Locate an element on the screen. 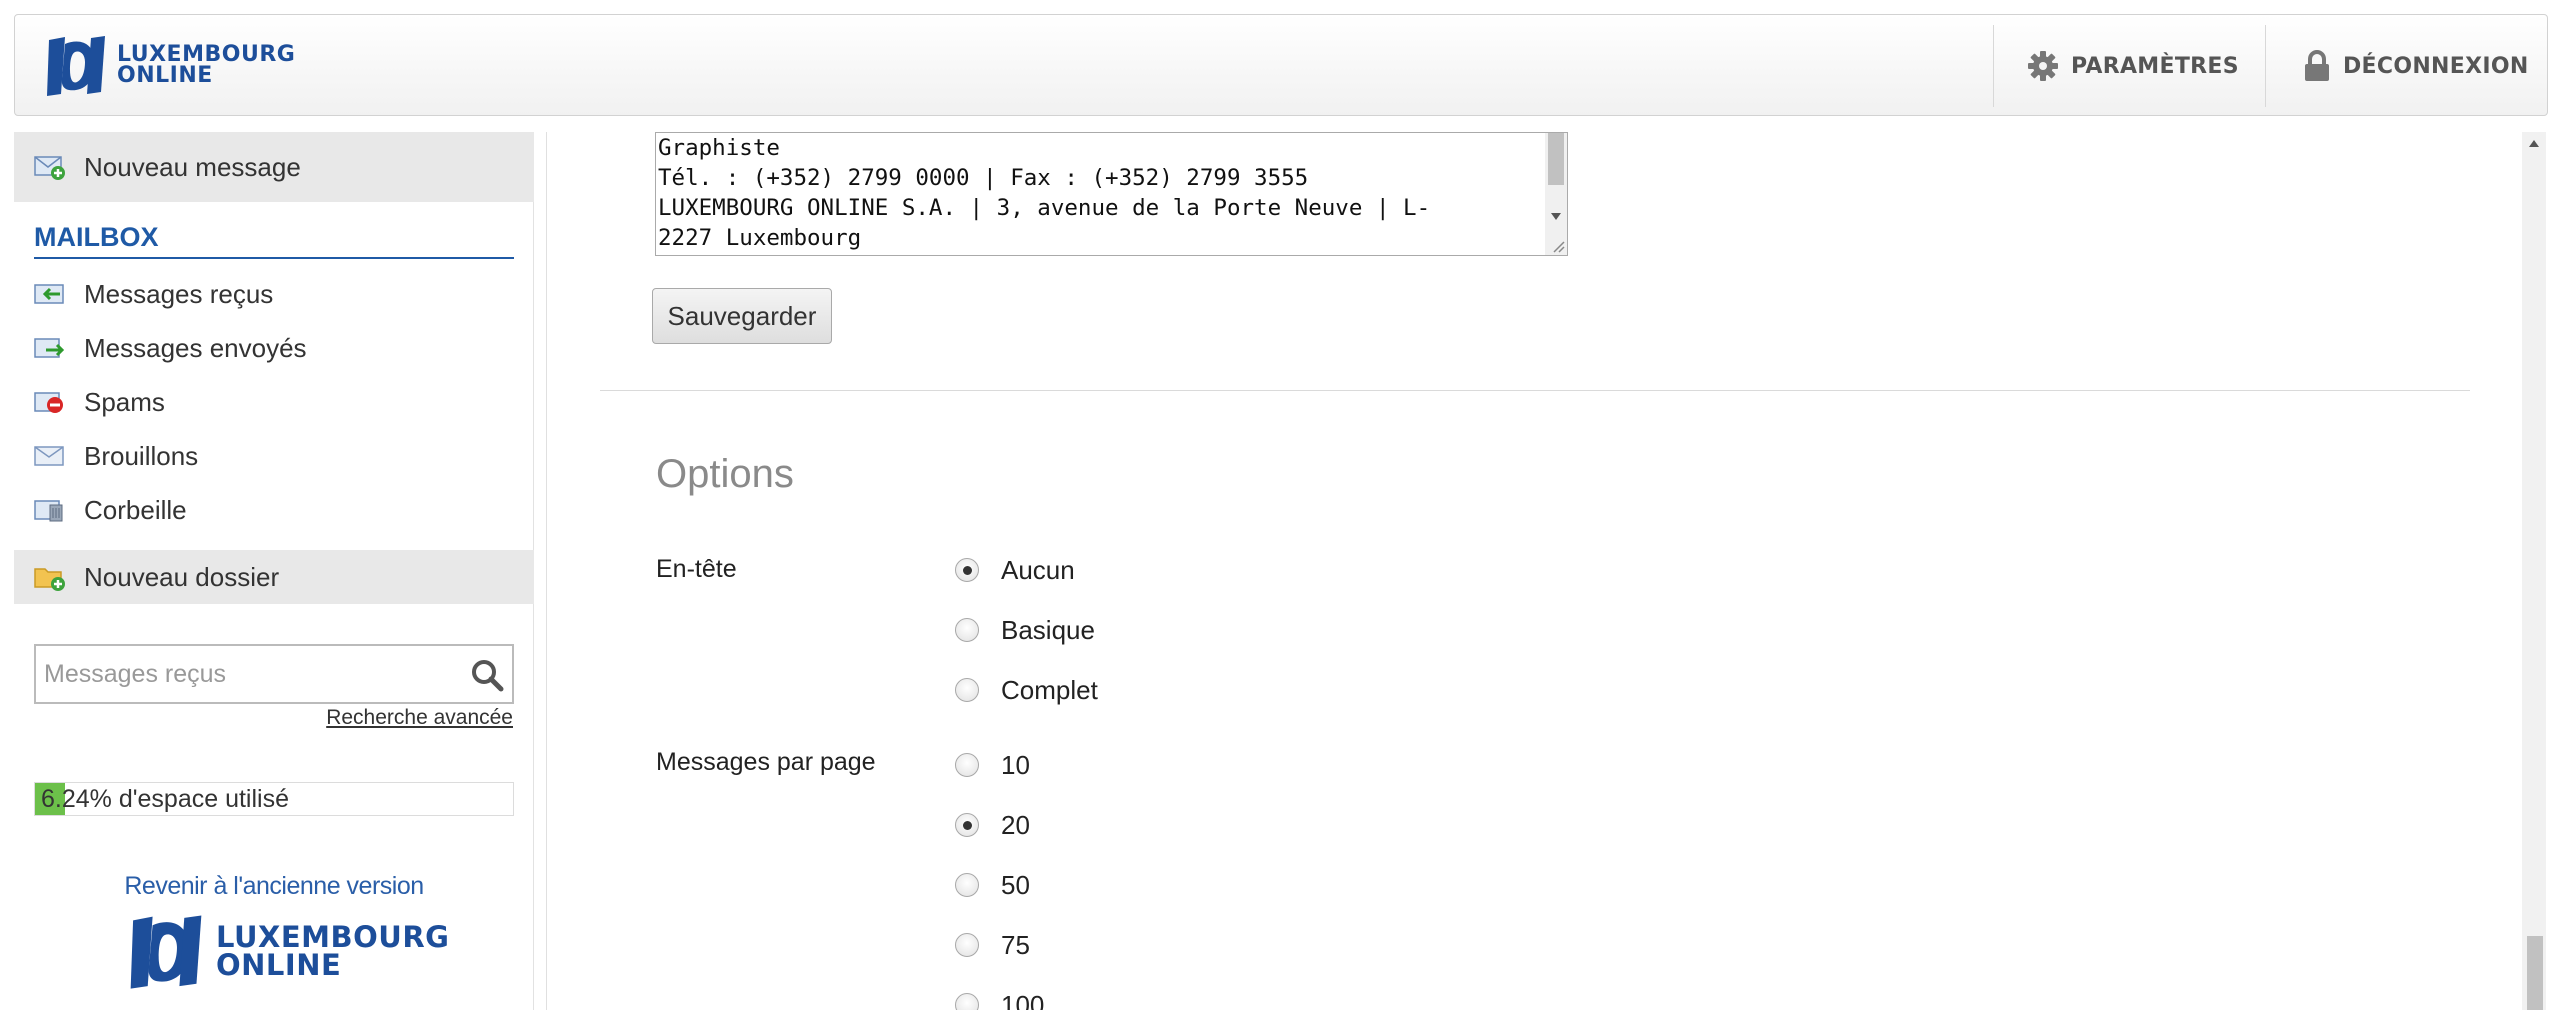 This screenshot has width=2558, height=1010. page-scrollbar is located at coordinates (2534, 571).